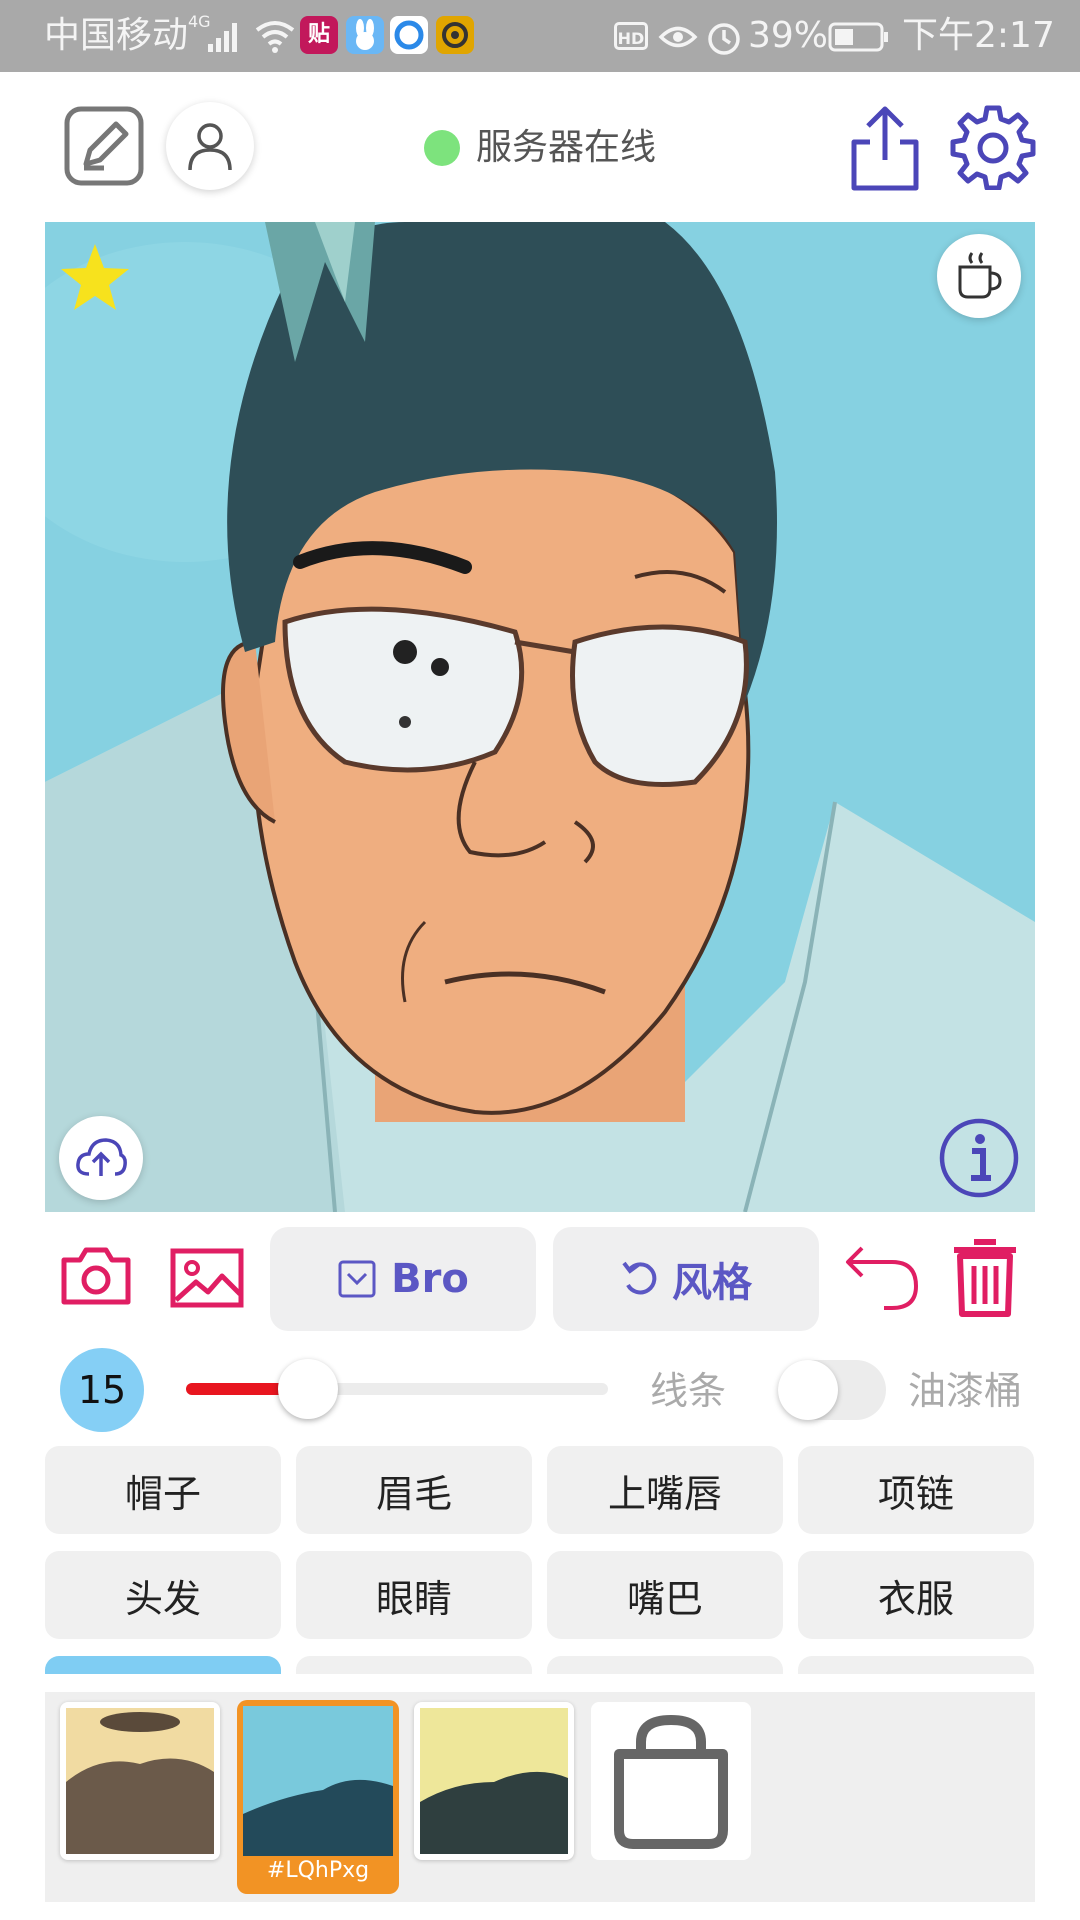 The width and height of the screenshot is (1080, 1920). I want to click on edit-pen-icon, so click(104, 146).